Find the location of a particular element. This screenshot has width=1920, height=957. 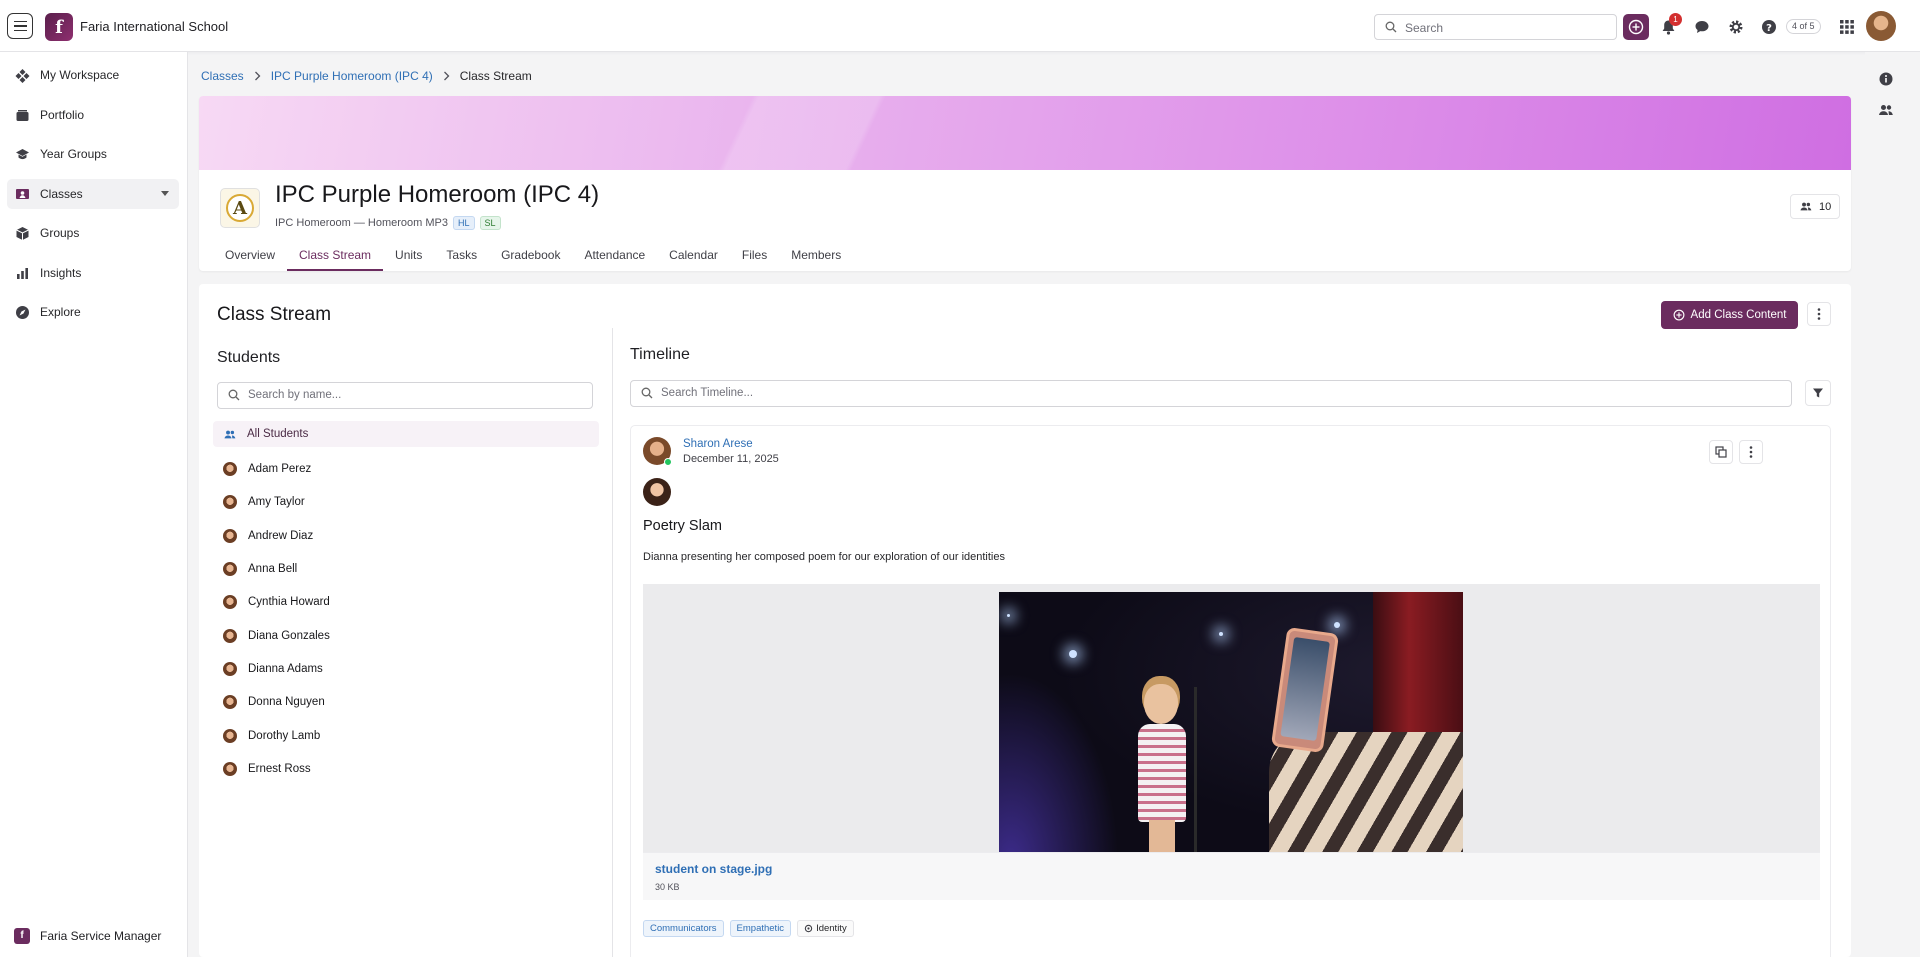

sidebar-item-portfolio: Portfolio is located at coordinates (93, 115).